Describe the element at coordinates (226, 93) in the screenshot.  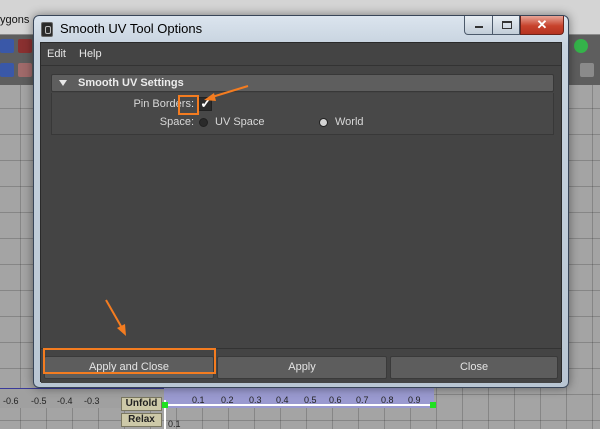
I see `pin-borders-arrow-icon` at that location.